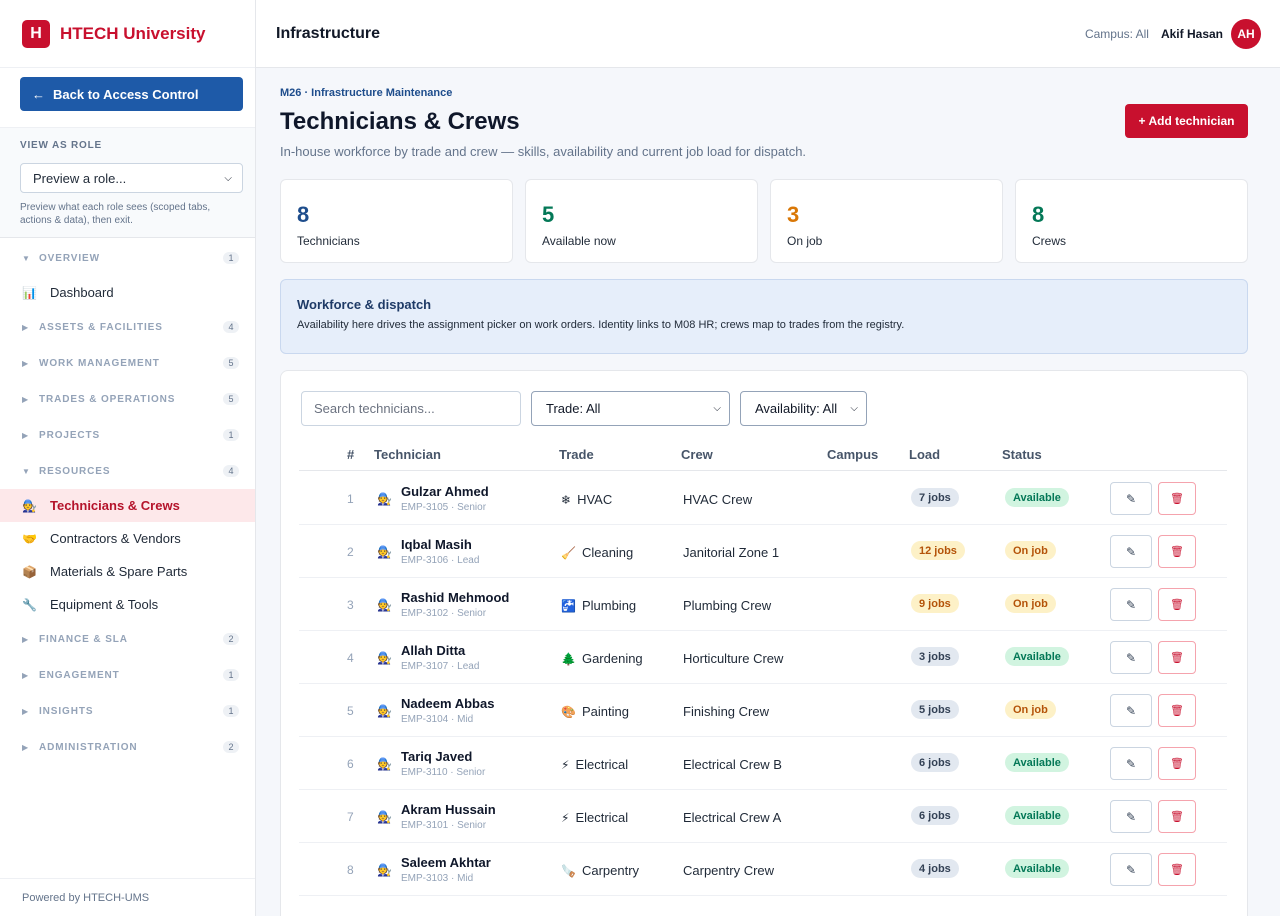 This screenshot has height=916, width=1280. Describe the element at coordinates (328, 33) in the screenshot. I see `module-title: Infrastructure` at that location.